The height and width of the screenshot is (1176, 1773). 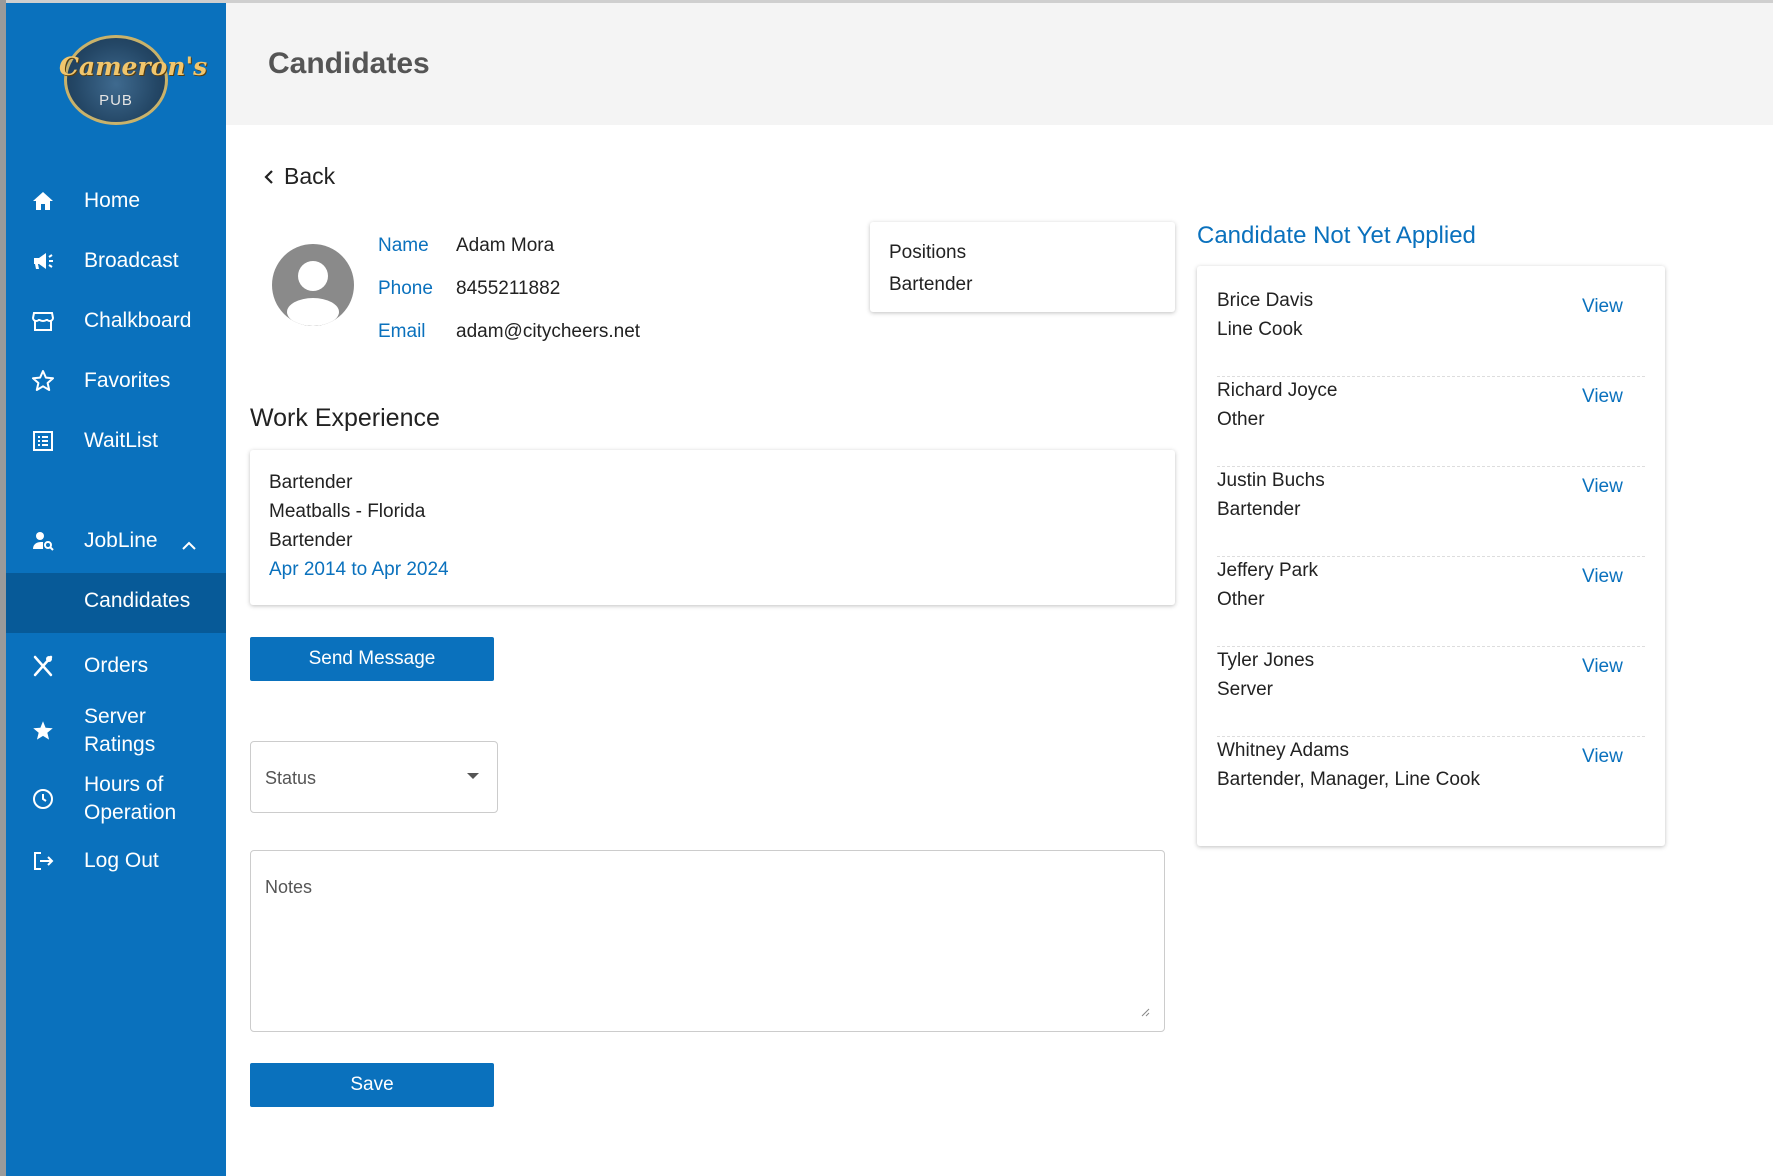 What do you see at coordinates (138, 320) in the screenshot?
I see `nav-label-chalkboard: Chalkboard` at bounding box center [138, 320].